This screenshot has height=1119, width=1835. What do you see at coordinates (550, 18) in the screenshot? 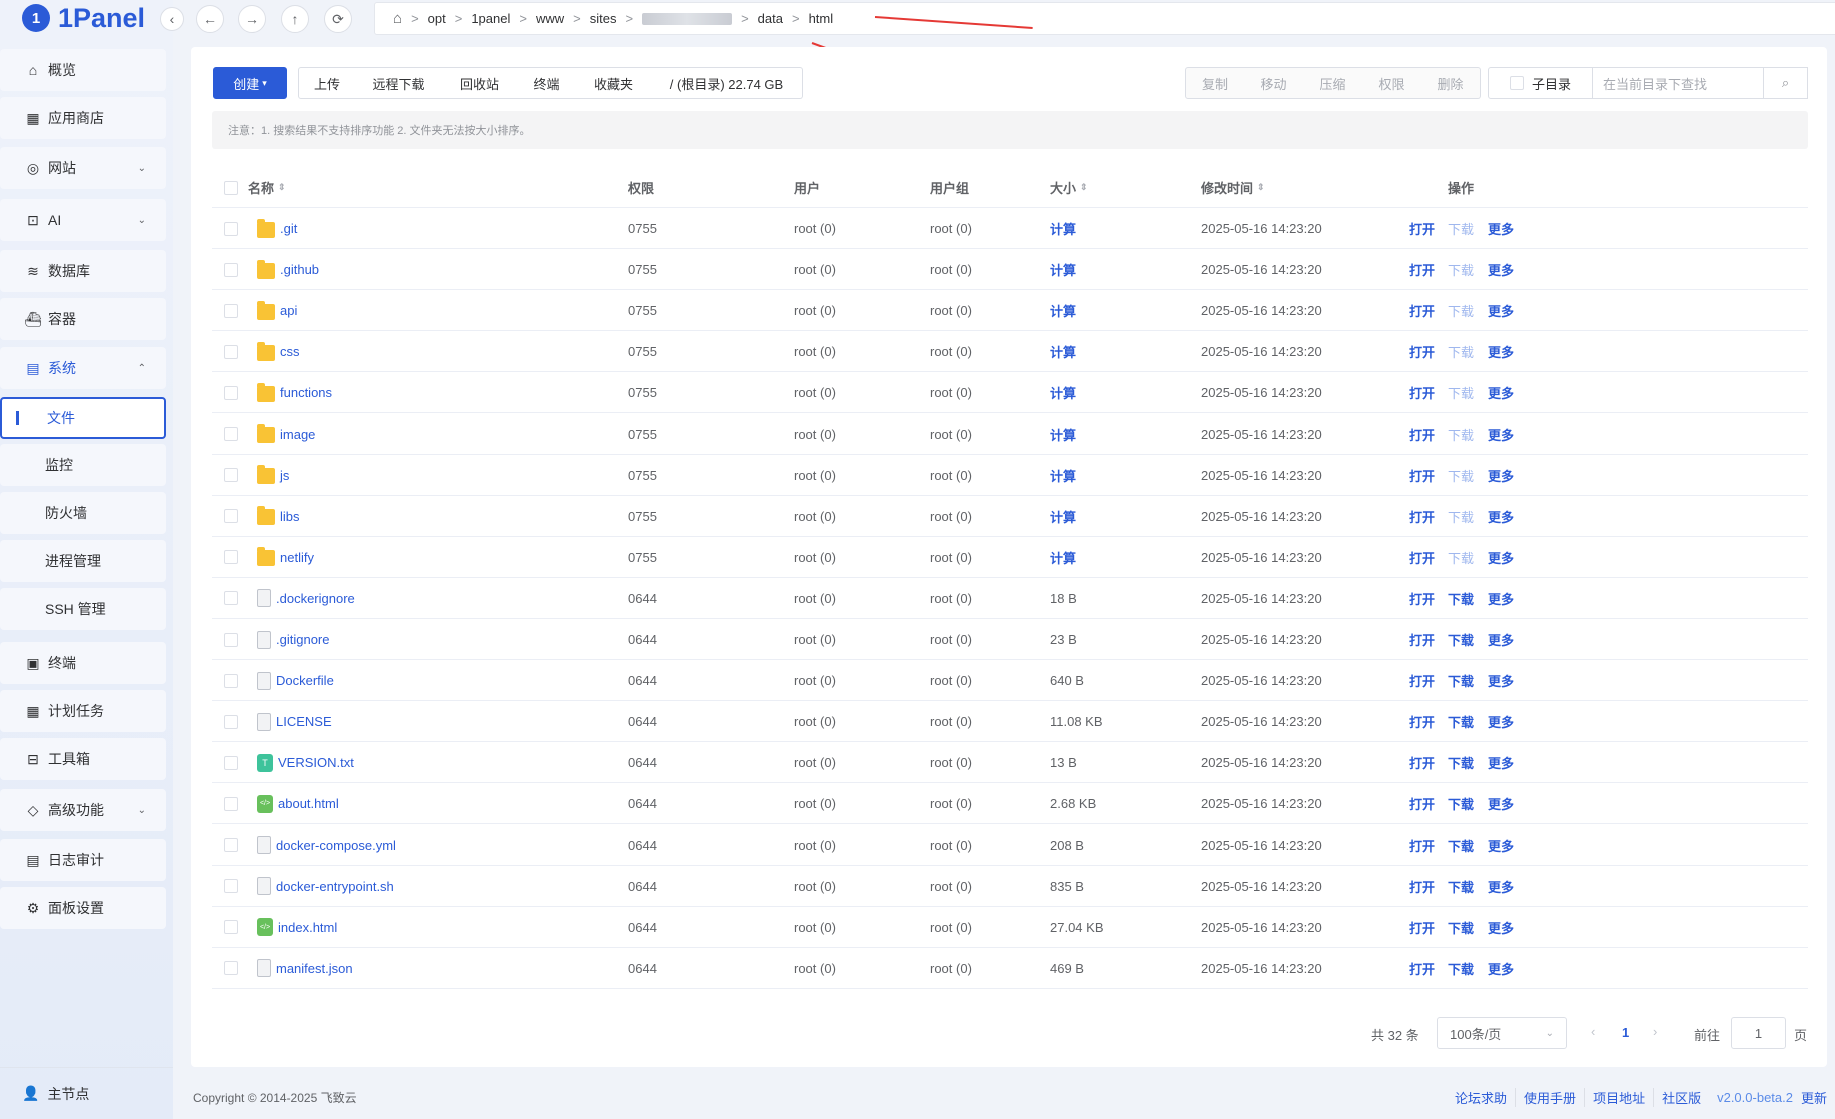
I see `breadcrumb-www: www` at bounding box center [550, 18].